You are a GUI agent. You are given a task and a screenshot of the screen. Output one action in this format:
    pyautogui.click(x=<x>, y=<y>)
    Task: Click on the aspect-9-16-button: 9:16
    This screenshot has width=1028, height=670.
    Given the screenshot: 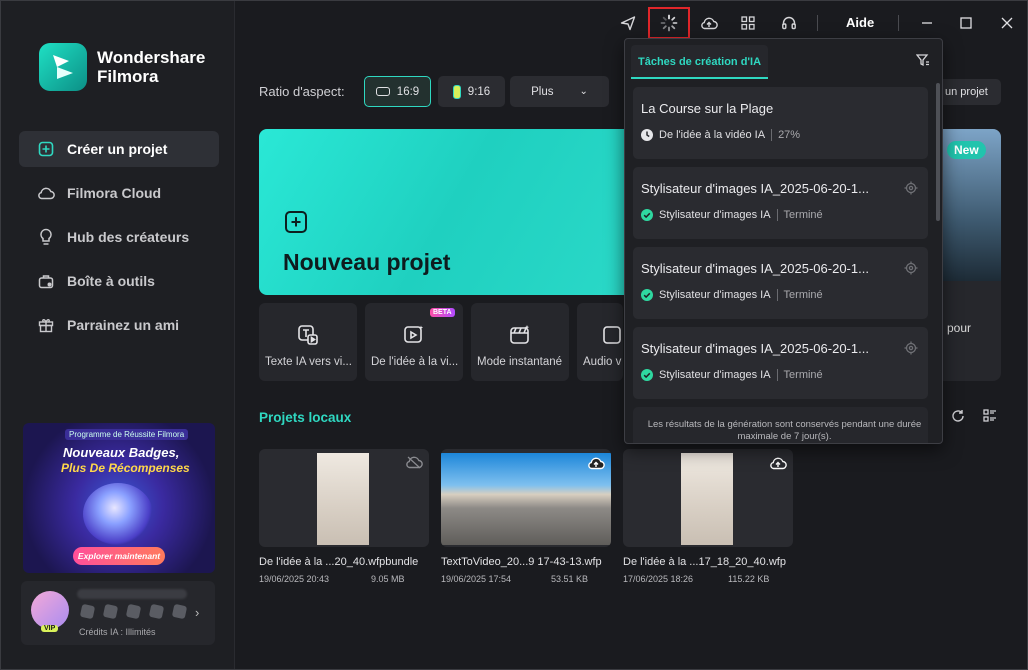 What is the action you would take?
    pyautogui.click(x=471, y=91)
    